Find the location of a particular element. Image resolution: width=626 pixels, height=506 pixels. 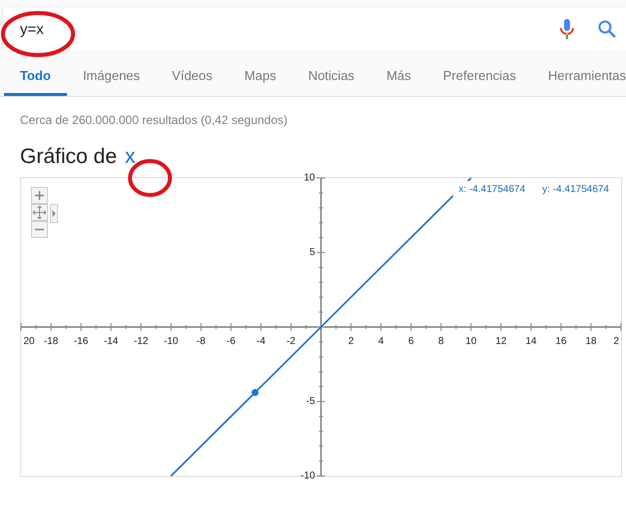

x-tick-label: 4 is located at coordinates (381, 341).